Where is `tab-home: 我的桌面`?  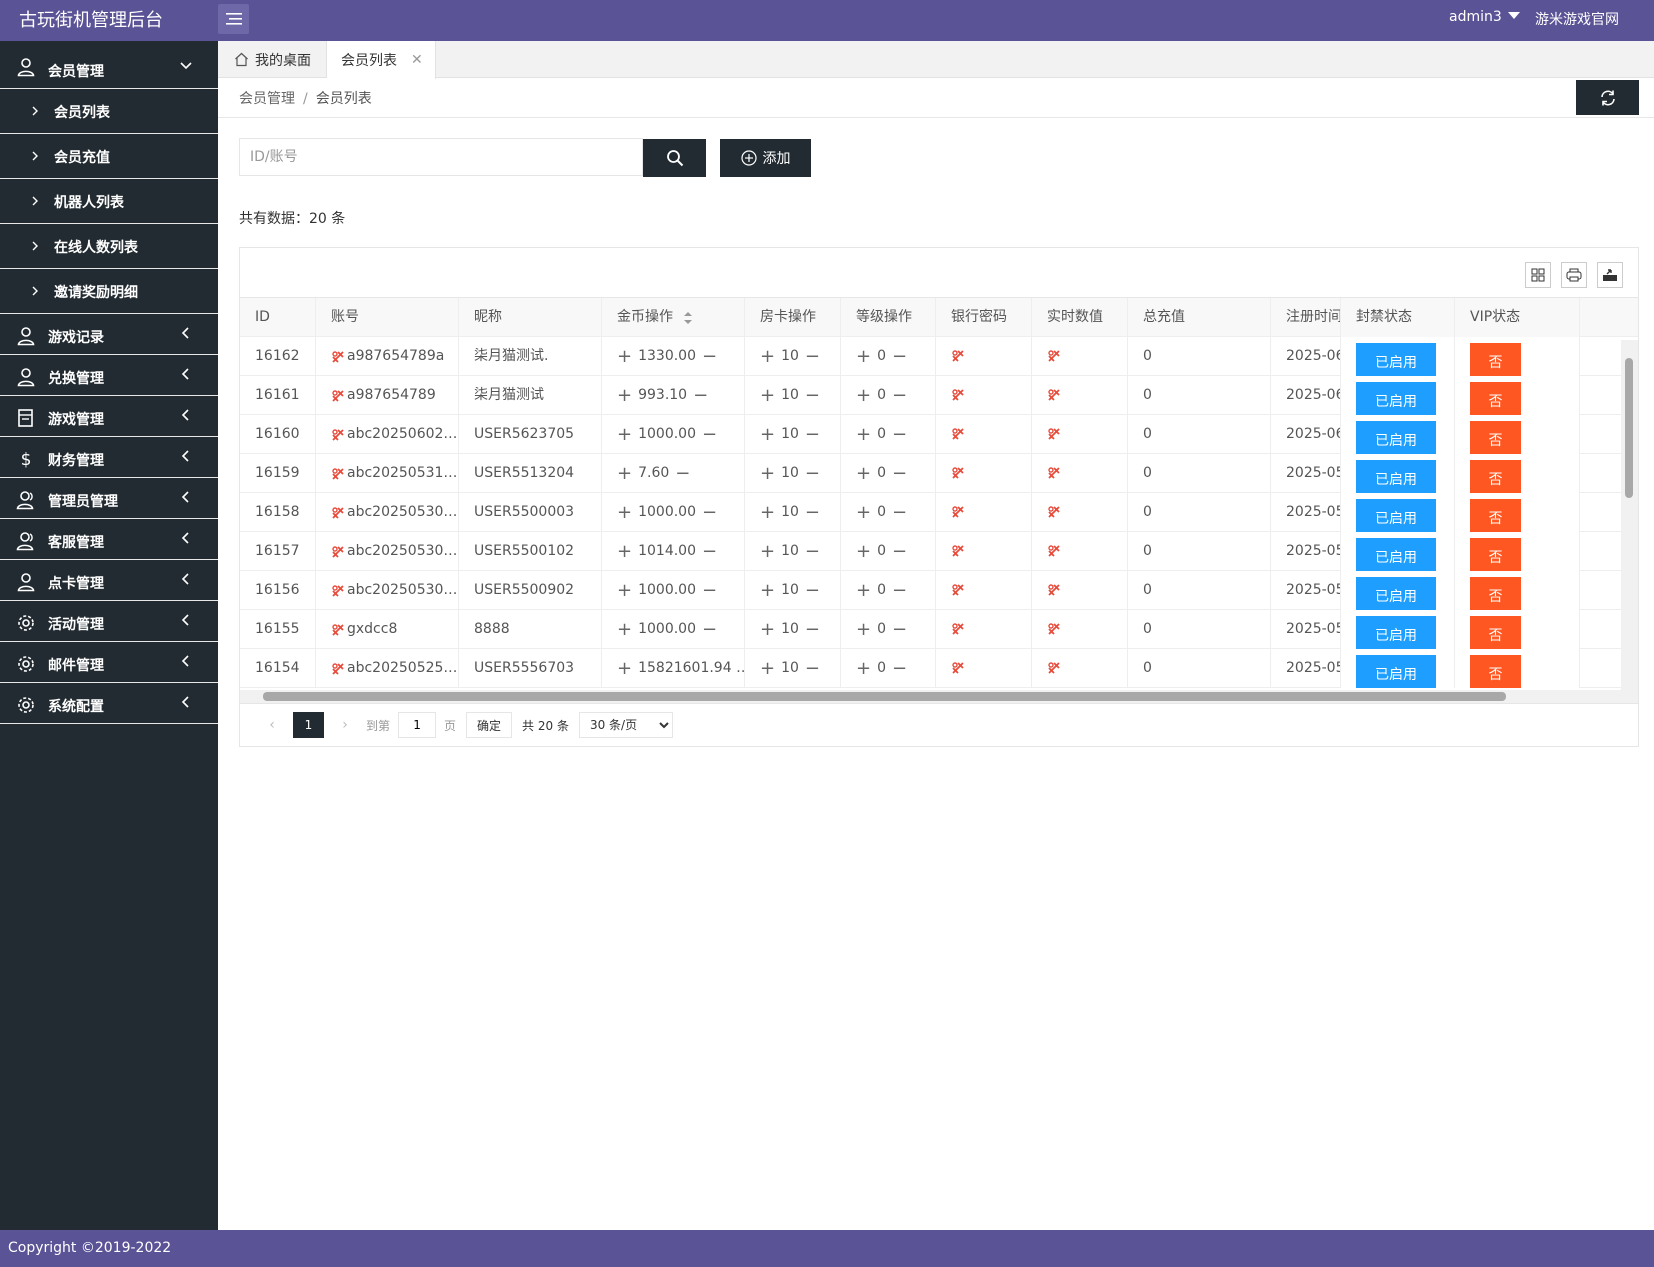
tab-home: 我的桌面 is located at coordinates (272, 59).